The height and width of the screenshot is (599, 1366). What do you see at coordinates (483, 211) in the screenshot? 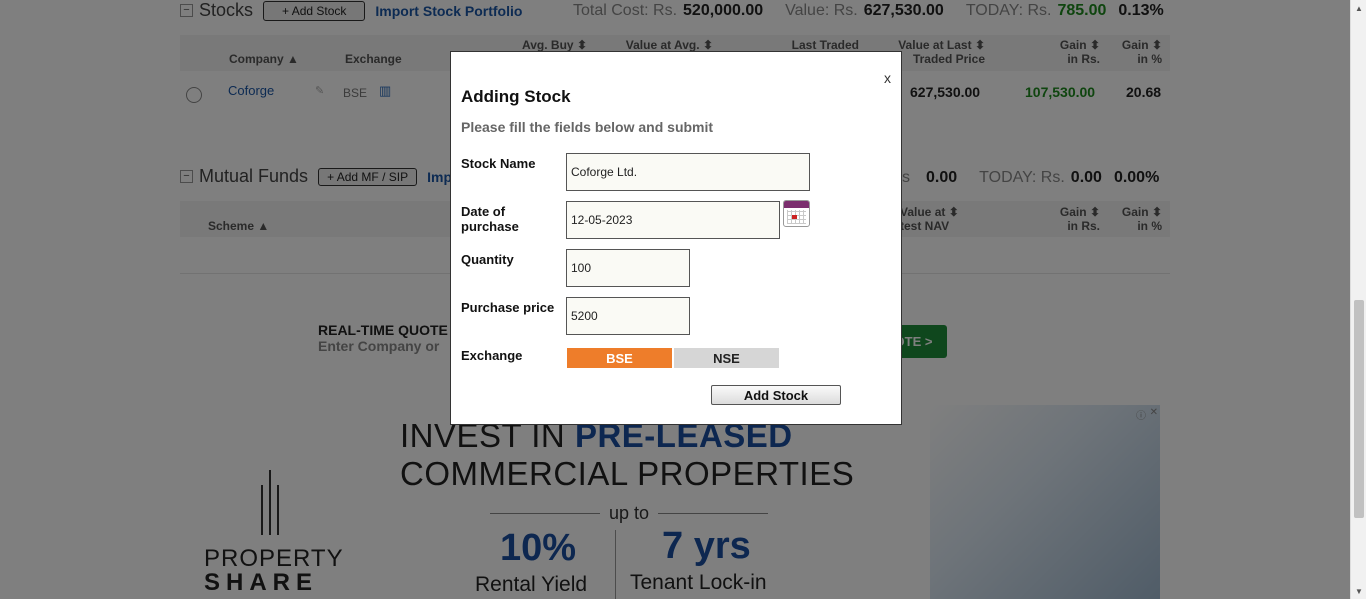
I see `date-label-line-1: Date of` at bounding box center [483, 211].